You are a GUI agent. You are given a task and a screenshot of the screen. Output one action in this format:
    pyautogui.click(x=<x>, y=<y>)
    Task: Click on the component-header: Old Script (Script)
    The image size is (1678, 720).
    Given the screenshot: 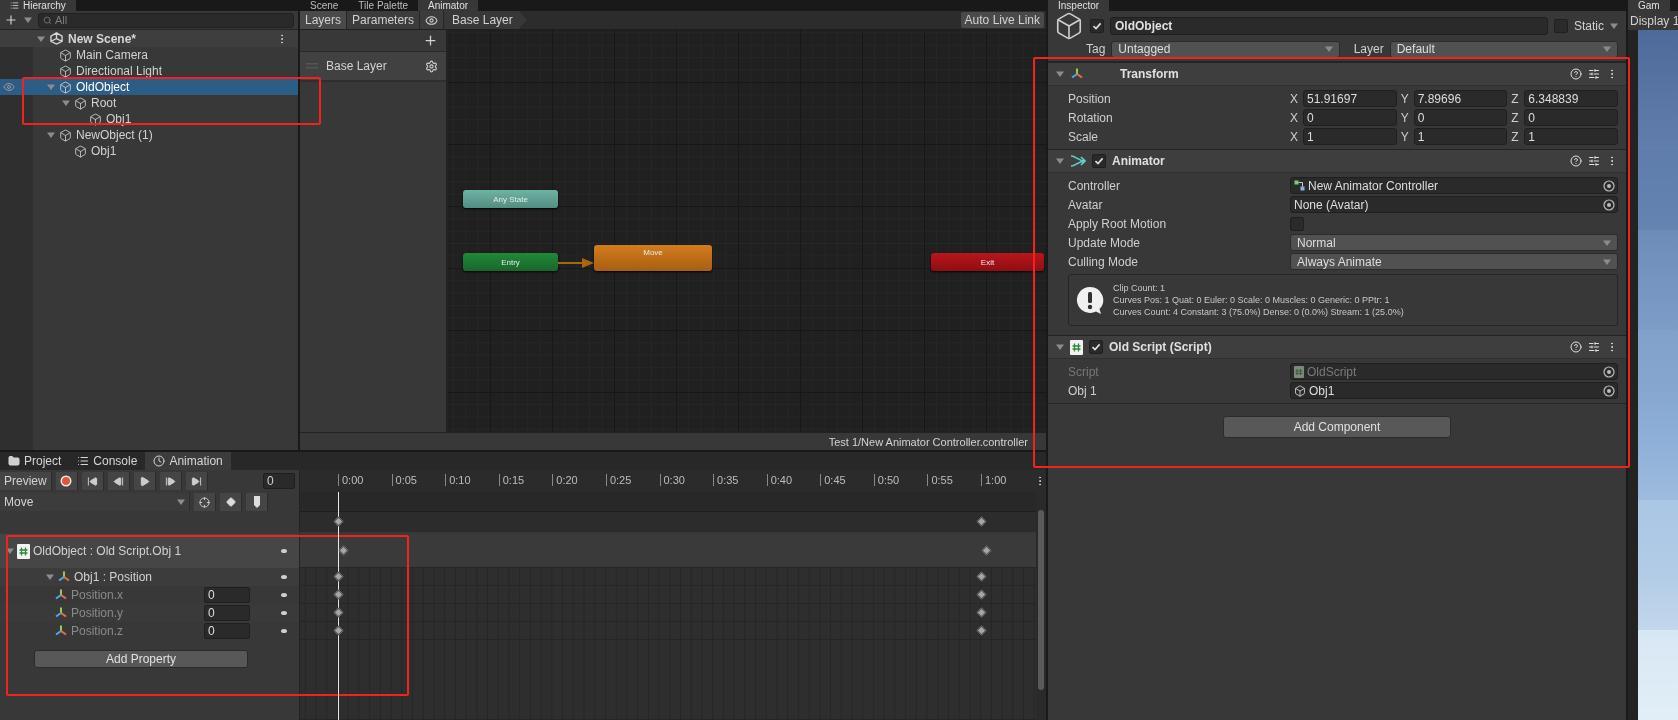 What is the action you would take?
    pyautogui.click(x=1337, y=347)
    